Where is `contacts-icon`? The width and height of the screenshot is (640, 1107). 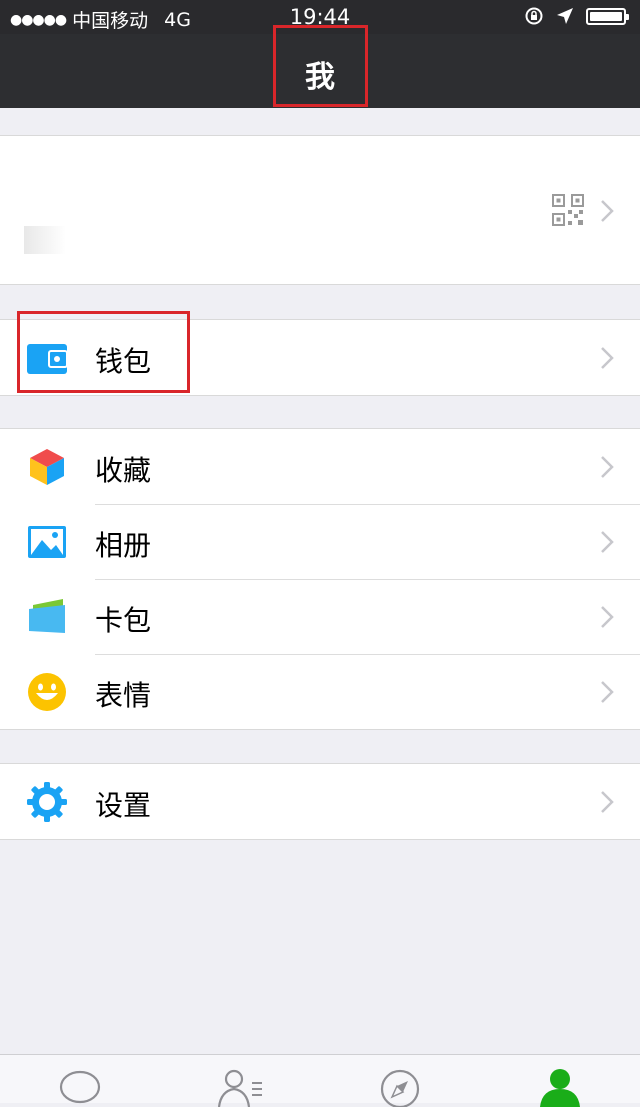
contacts-icon is located at coordinates (240, 1087).